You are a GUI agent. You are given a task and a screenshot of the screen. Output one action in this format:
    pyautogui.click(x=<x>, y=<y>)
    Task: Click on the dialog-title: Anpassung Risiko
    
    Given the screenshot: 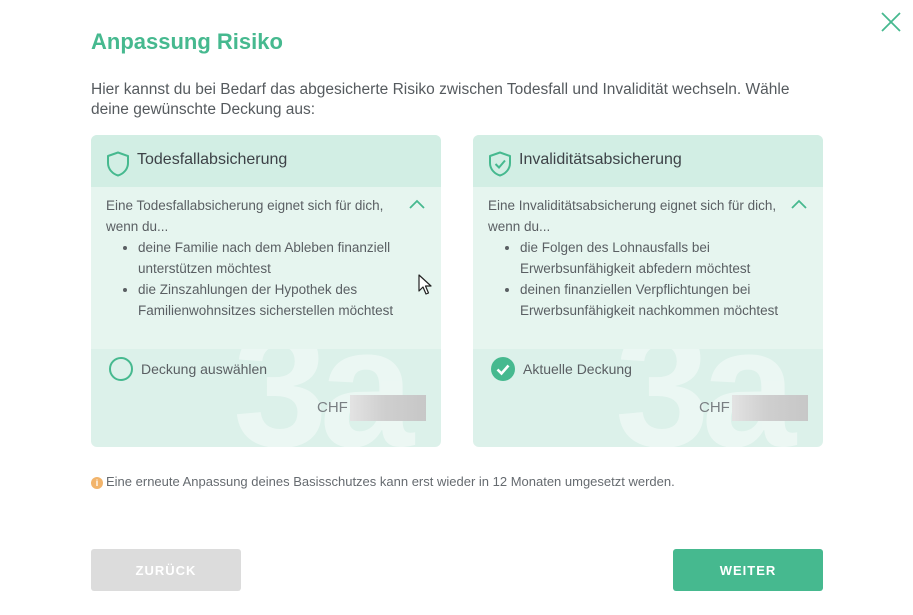 What is the action you would take?
    pyautogui.click(x=187, y=41)
    